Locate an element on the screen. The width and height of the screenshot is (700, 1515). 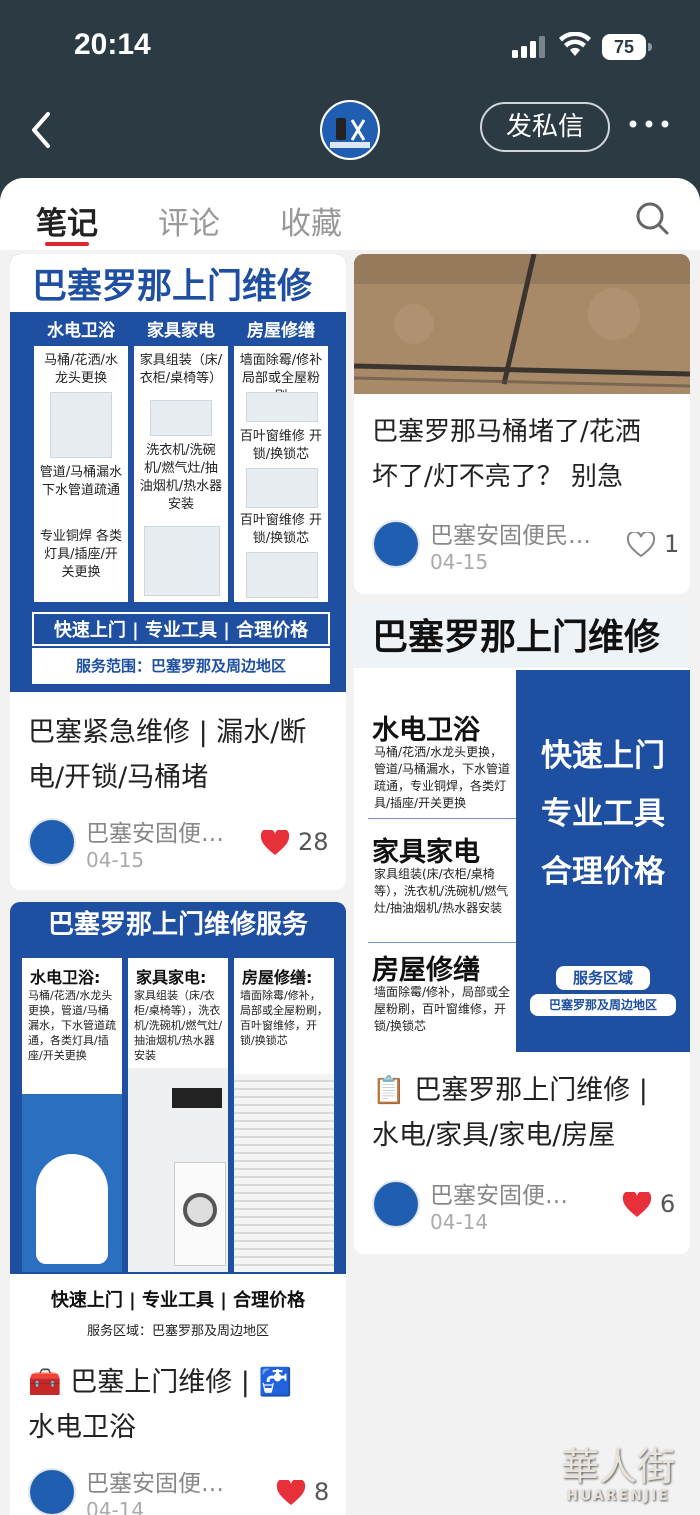
back-icon is located at coordinates (42, 130).